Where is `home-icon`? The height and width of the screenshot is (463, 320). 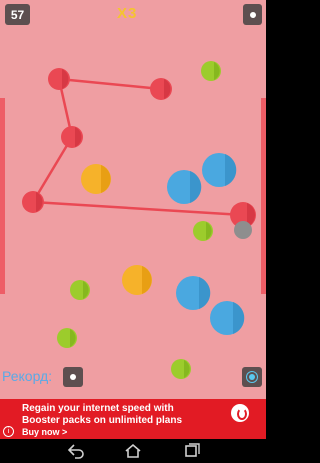 home-icon is located at coordinates (133, 451).